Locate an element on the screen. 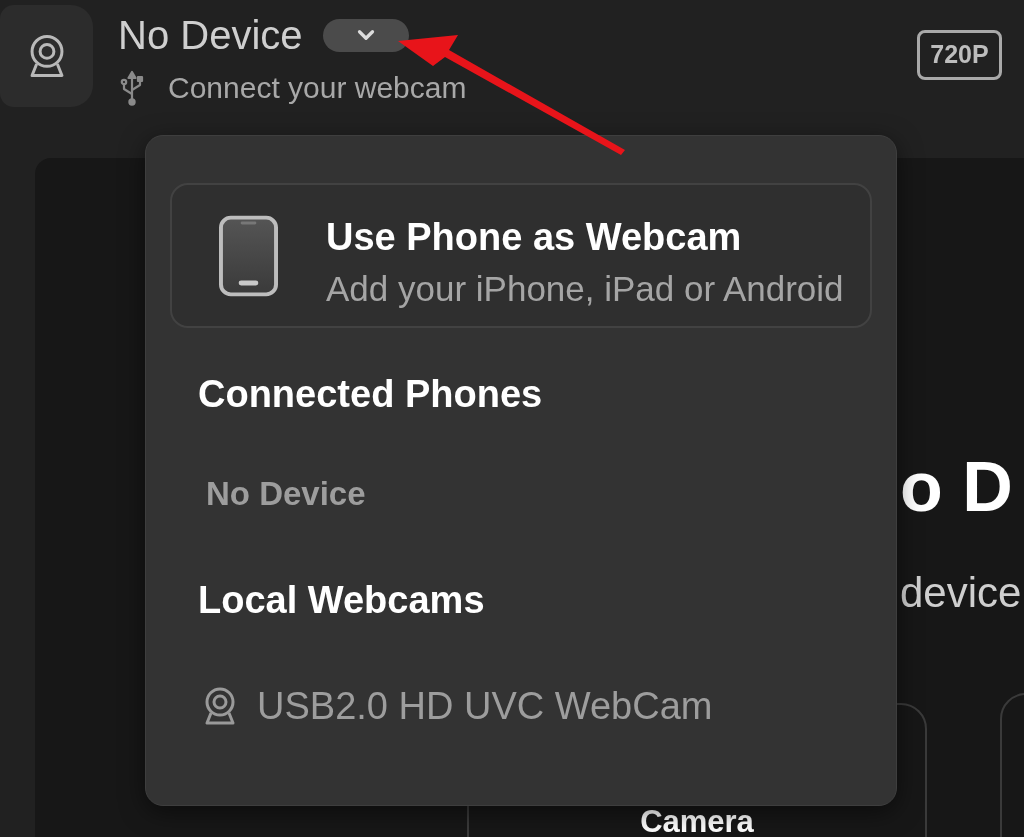 Image resolution: width=1024 pixels, height=837 pixels. section-heading: Connected Phones is located at coordinates (370, 394).